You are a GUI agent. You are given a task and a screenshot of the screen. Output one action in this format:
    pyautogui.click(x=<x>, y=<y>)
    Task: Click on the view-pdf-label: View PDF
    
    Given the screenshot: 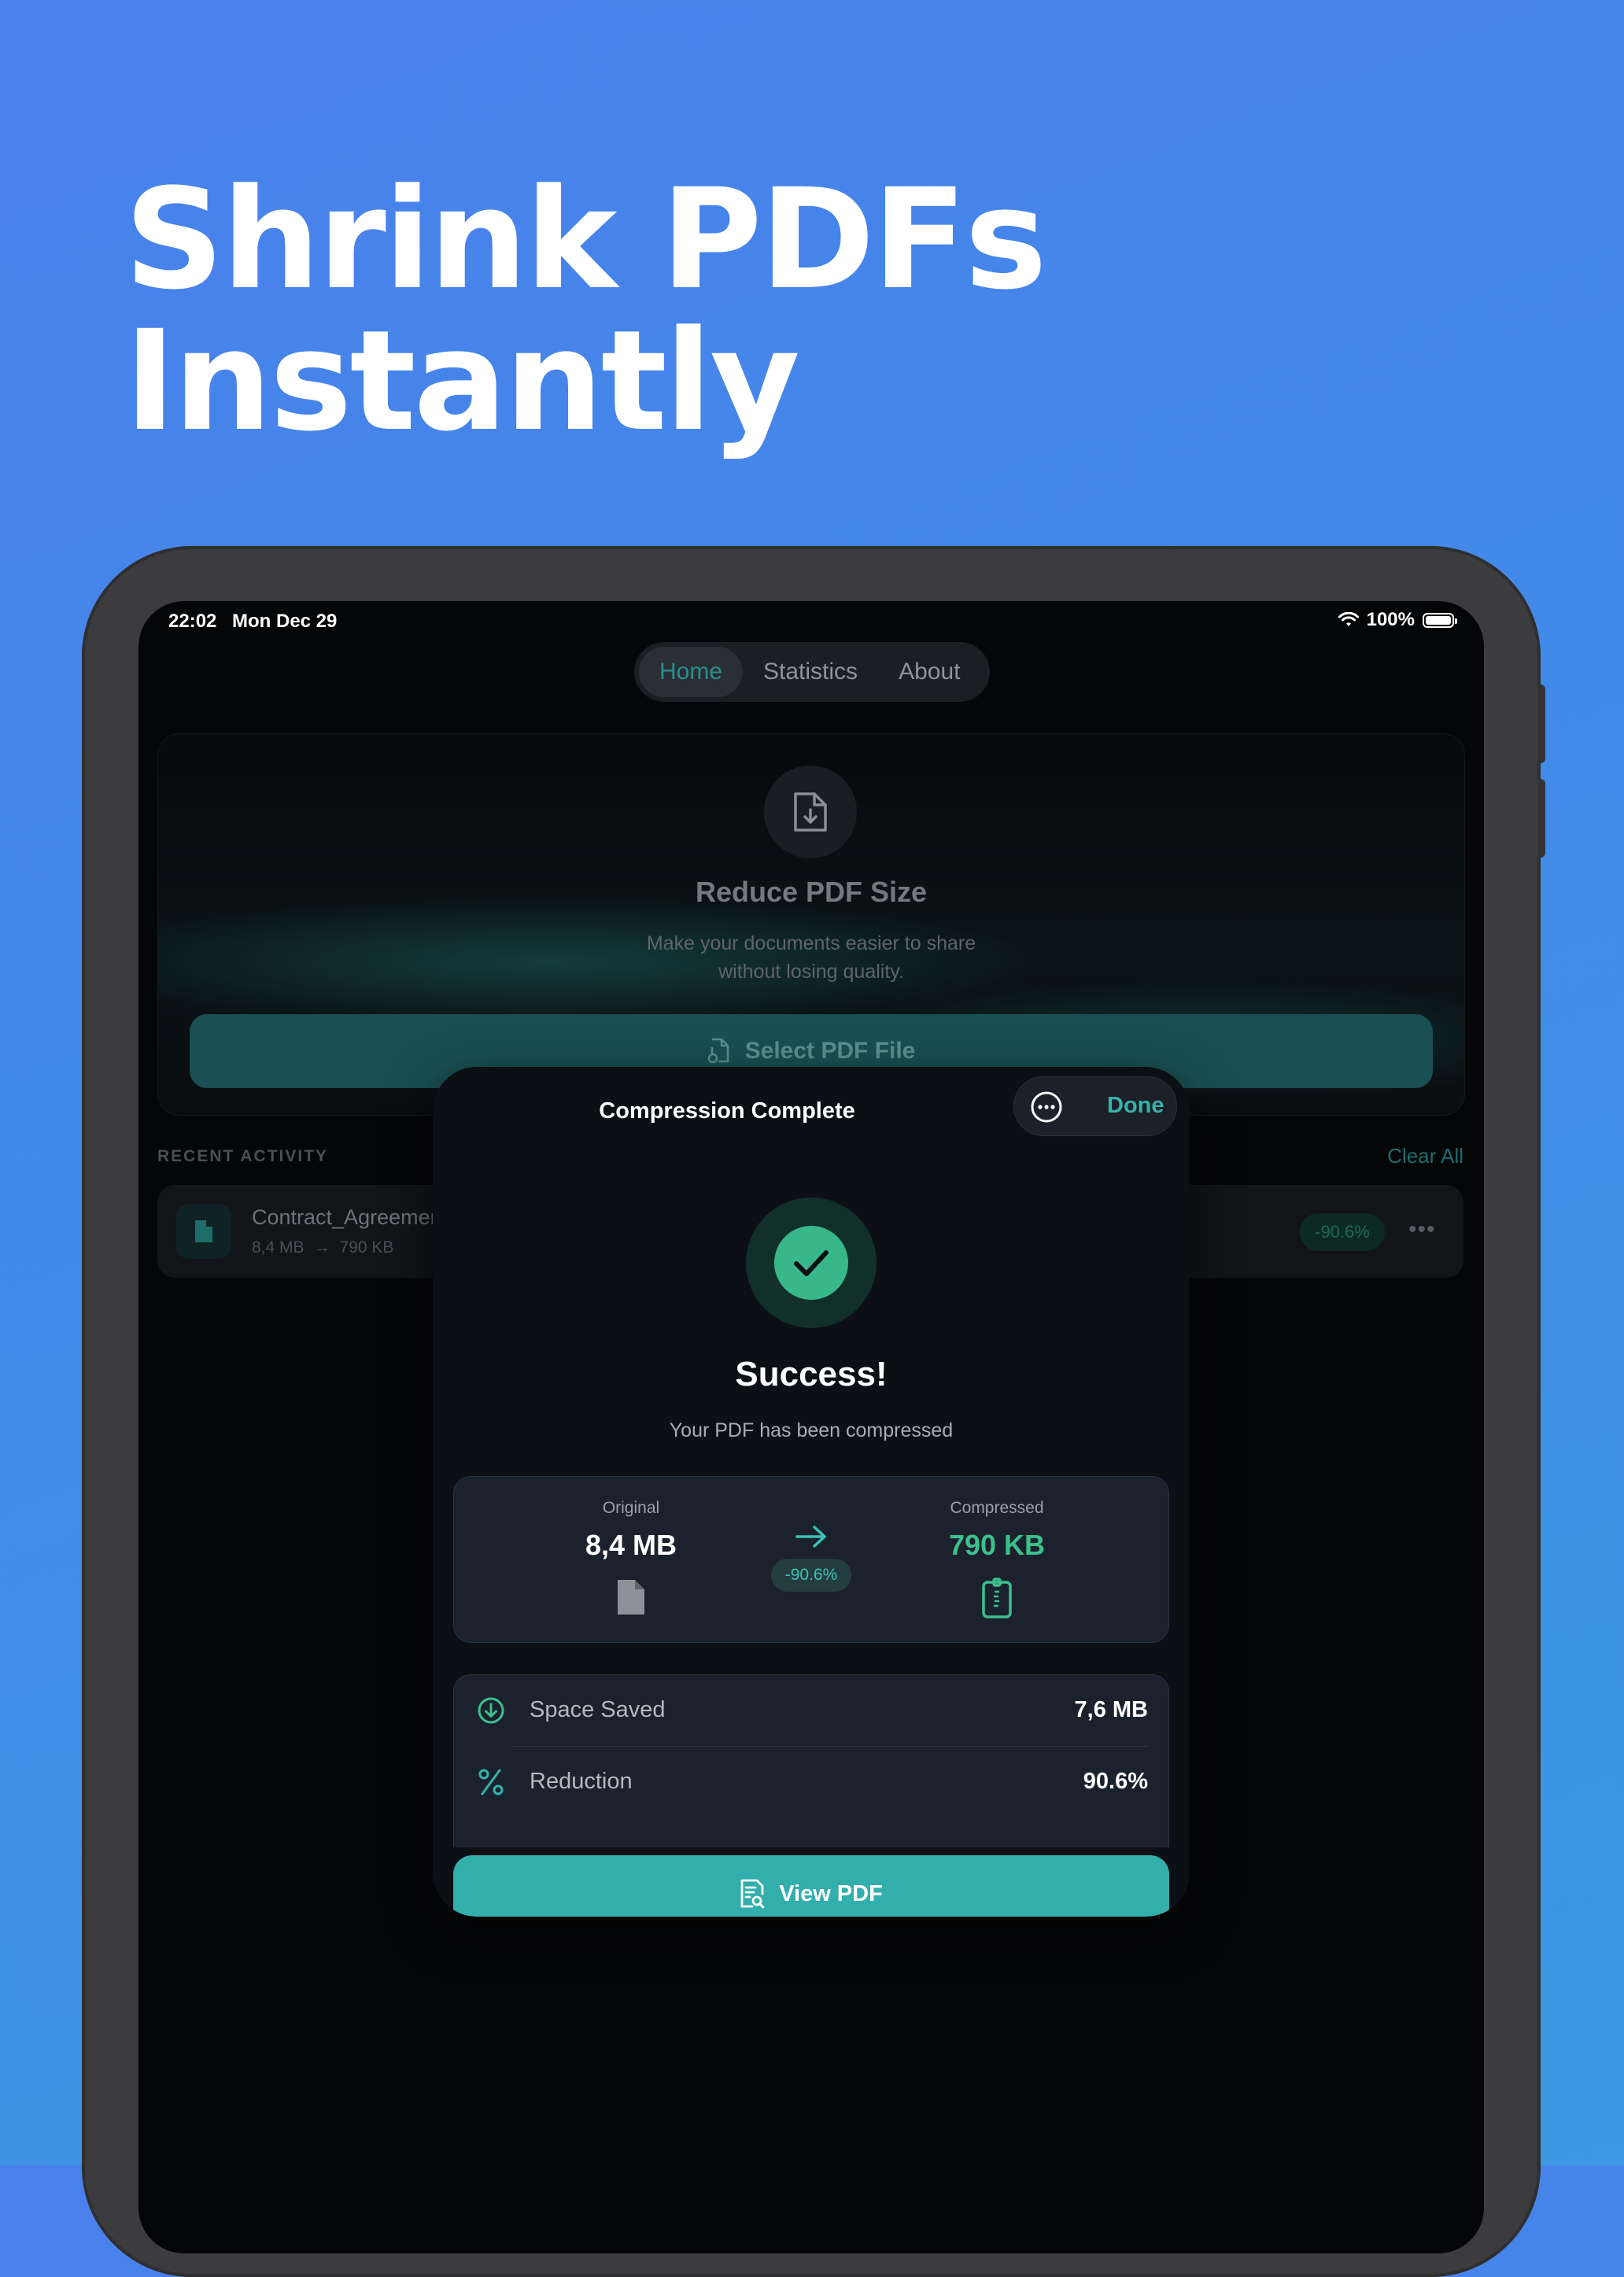 What is the action you would take?
    pyautogui.click(x=831, y=1893)
    